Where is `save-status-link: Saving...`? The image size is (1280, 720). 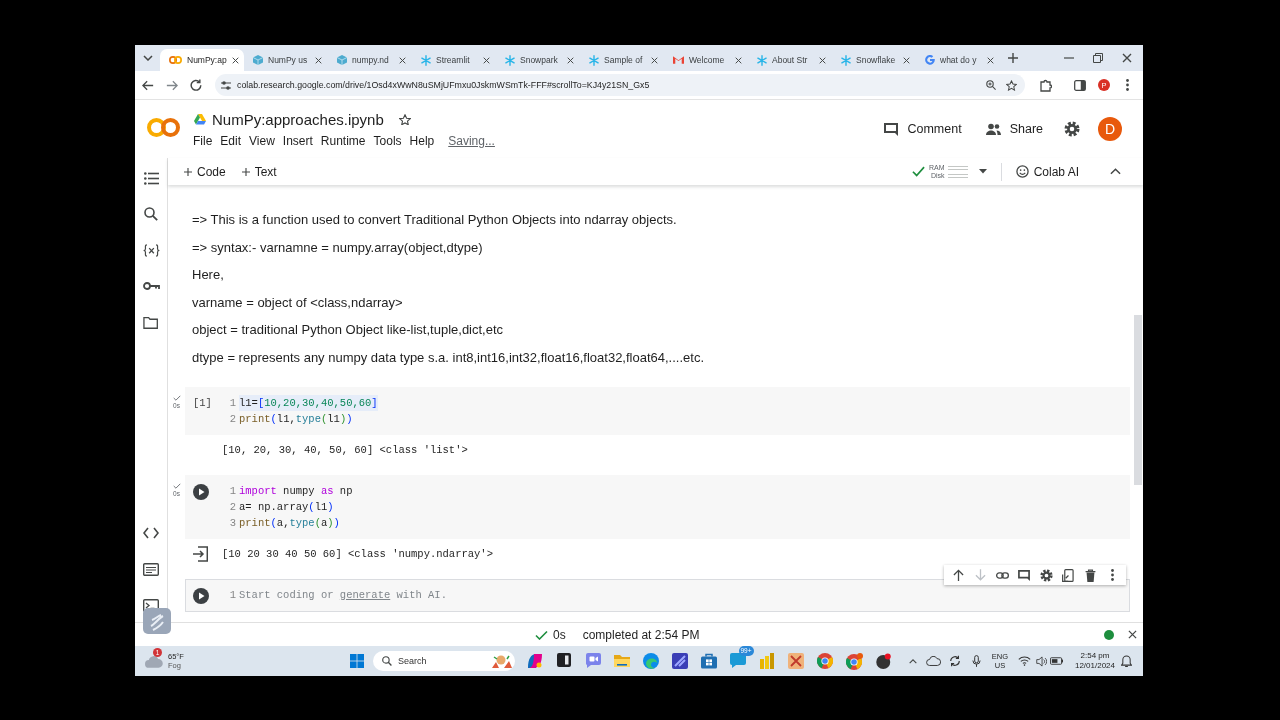 save-status-link: Saving... is located at coordinates (471, 141).